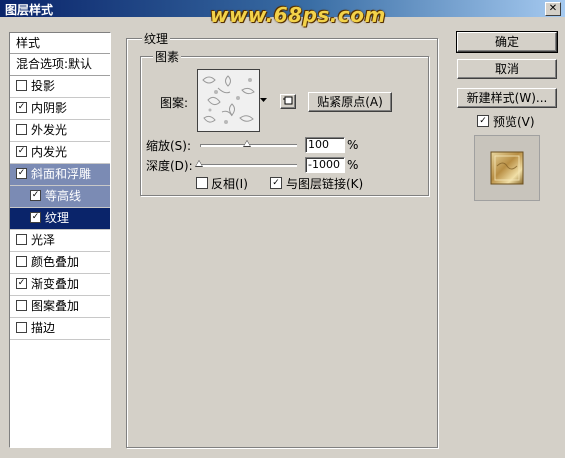 The width and height of the screenshot is (565, 458). I want to click on style-preview, so click(507, 168).